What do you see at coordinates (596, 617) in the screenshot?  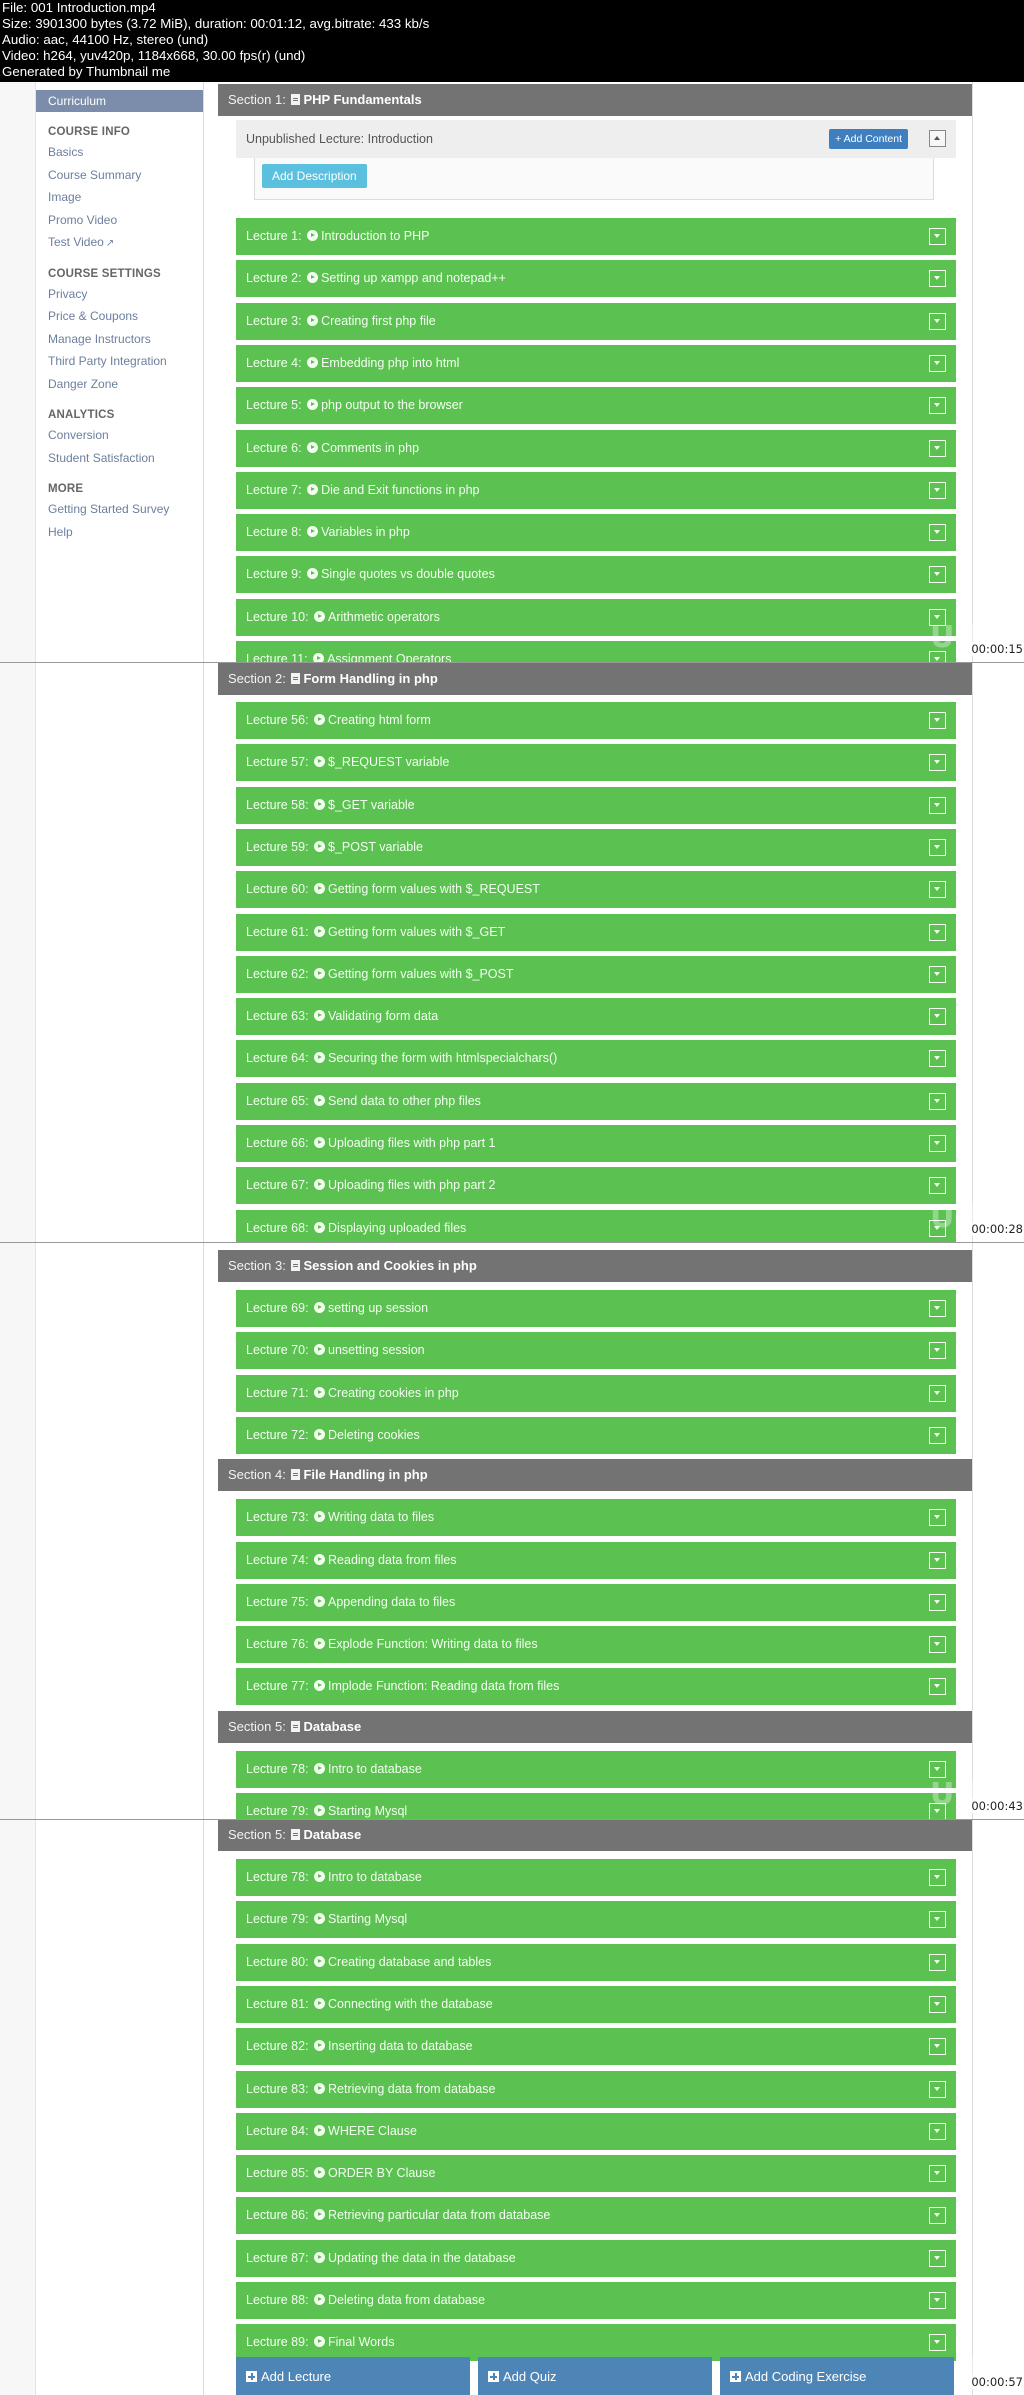 I see `lecture-row: Lecture 10: Arithmetic operators` at bounding box center [596, 617].